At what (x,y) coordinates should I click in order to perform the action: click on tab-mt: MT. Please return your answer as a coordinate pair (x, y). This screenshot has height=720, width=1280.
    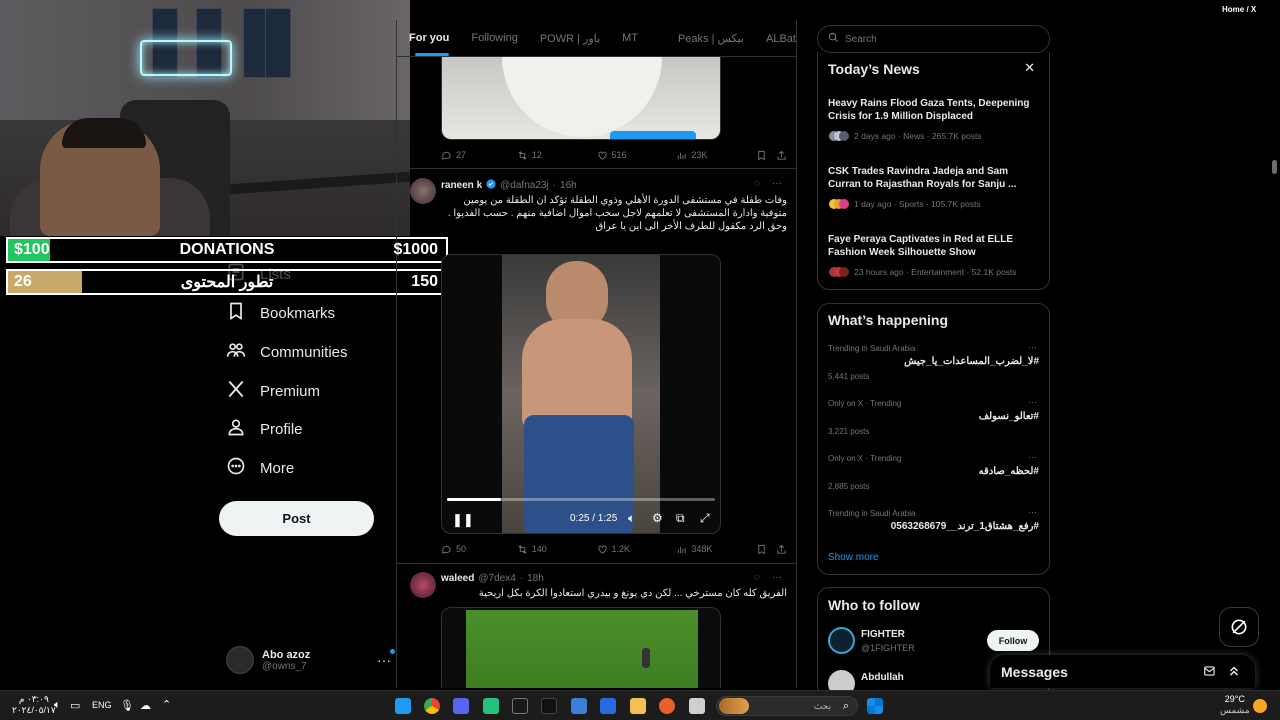
    Looking at the image, I should click on (630, 38).